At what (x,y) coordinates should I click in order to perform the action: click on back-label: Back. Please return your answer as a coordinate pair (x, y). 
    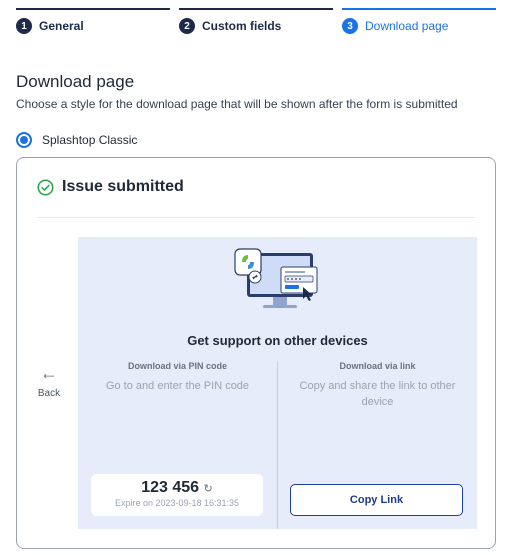
    Looking at the image, I should click on (49, 393).